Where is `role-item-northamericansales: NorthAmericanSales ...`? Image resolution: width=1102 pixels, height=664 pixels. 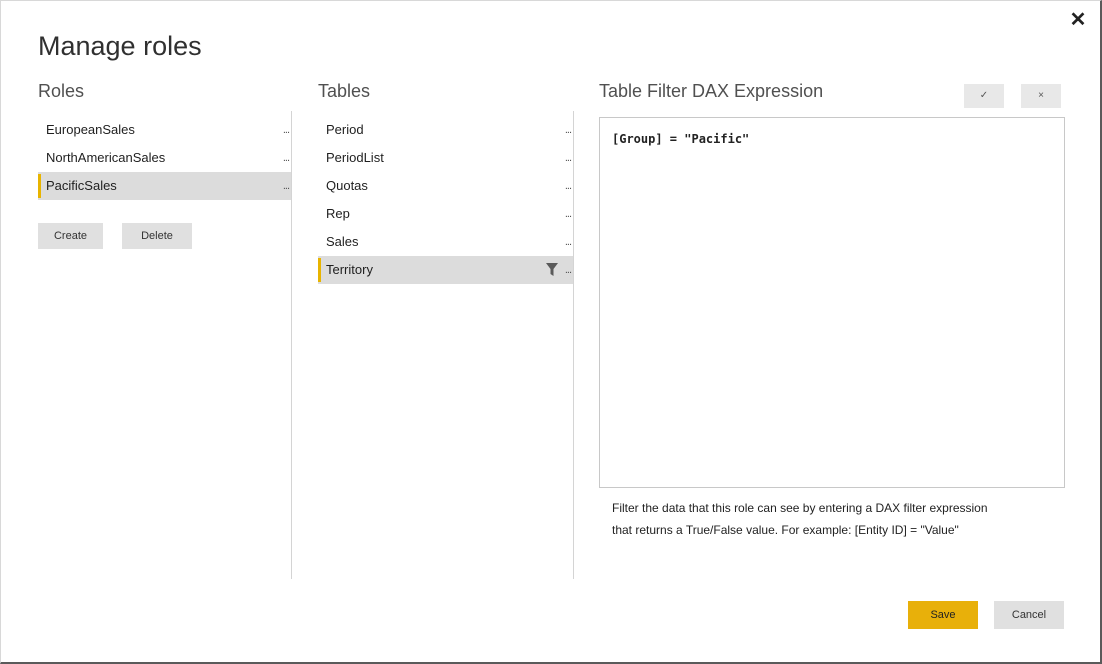
role-item-northamericansales: NorthAmericanSales ... is located at coordinates (164, 158).